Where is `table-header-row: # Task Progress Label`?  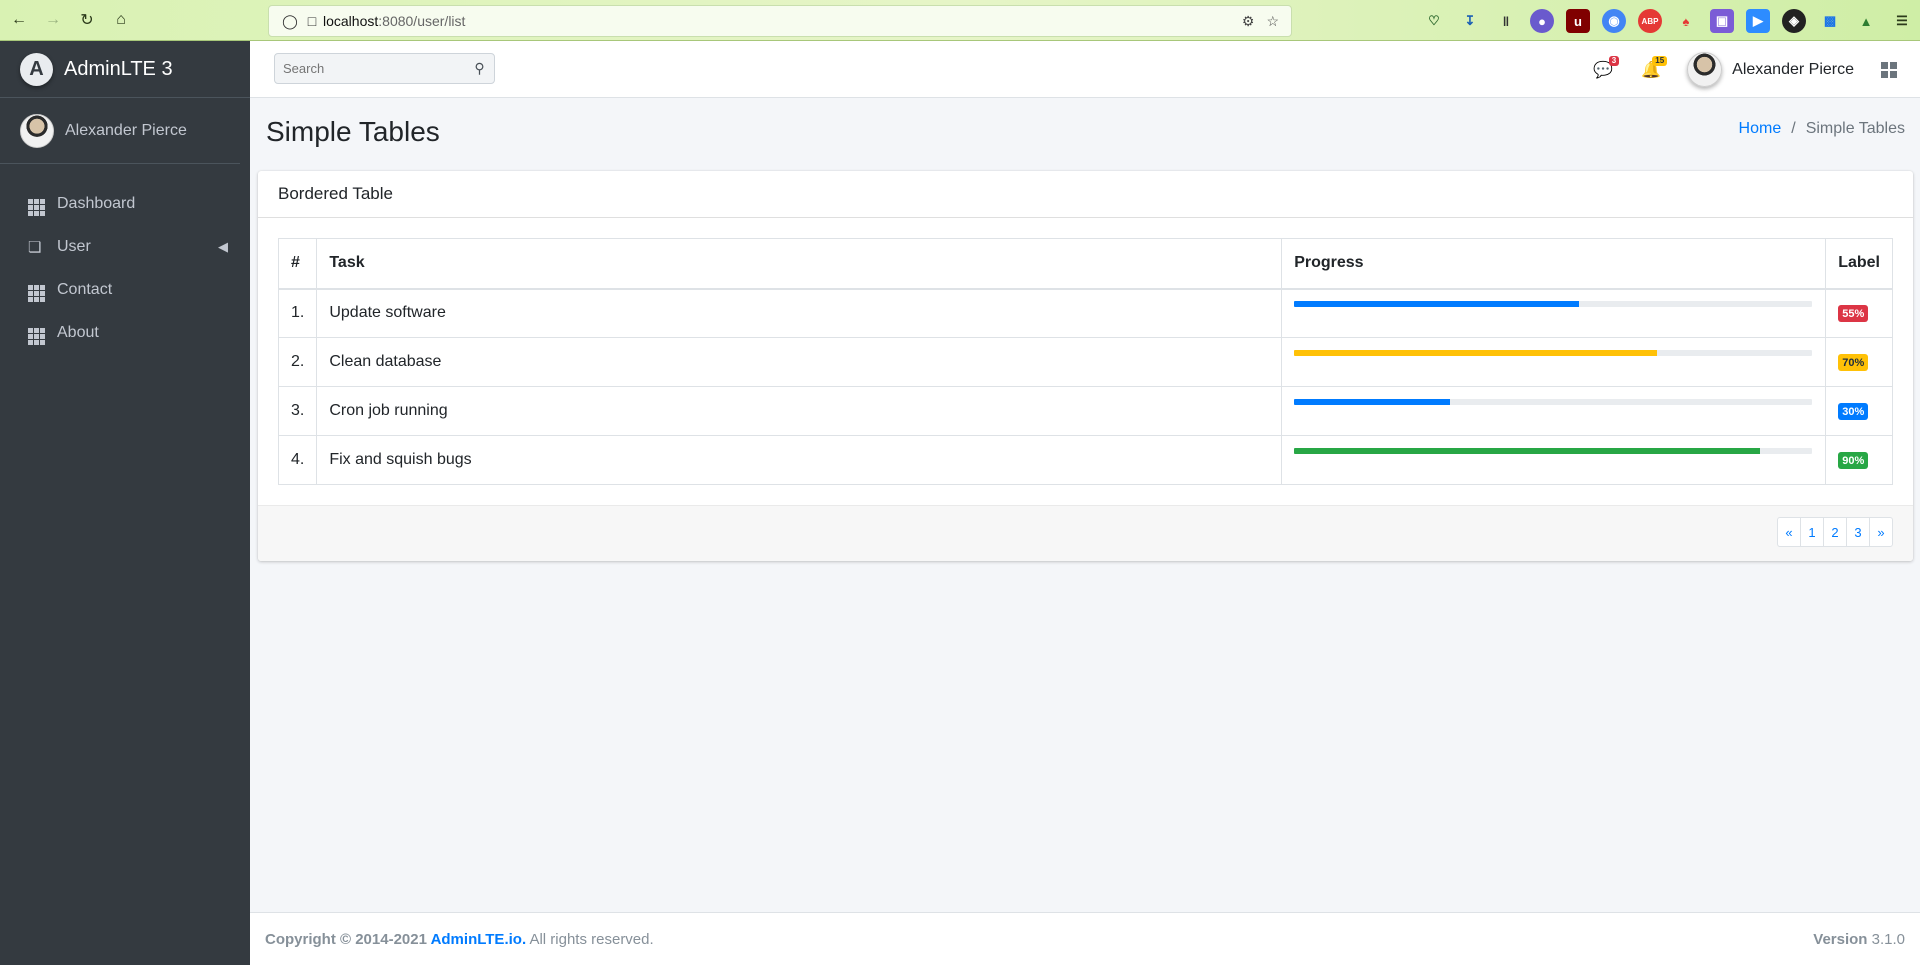 table-header-row: # Task Progress Label is located at coordinates (1085, 264).